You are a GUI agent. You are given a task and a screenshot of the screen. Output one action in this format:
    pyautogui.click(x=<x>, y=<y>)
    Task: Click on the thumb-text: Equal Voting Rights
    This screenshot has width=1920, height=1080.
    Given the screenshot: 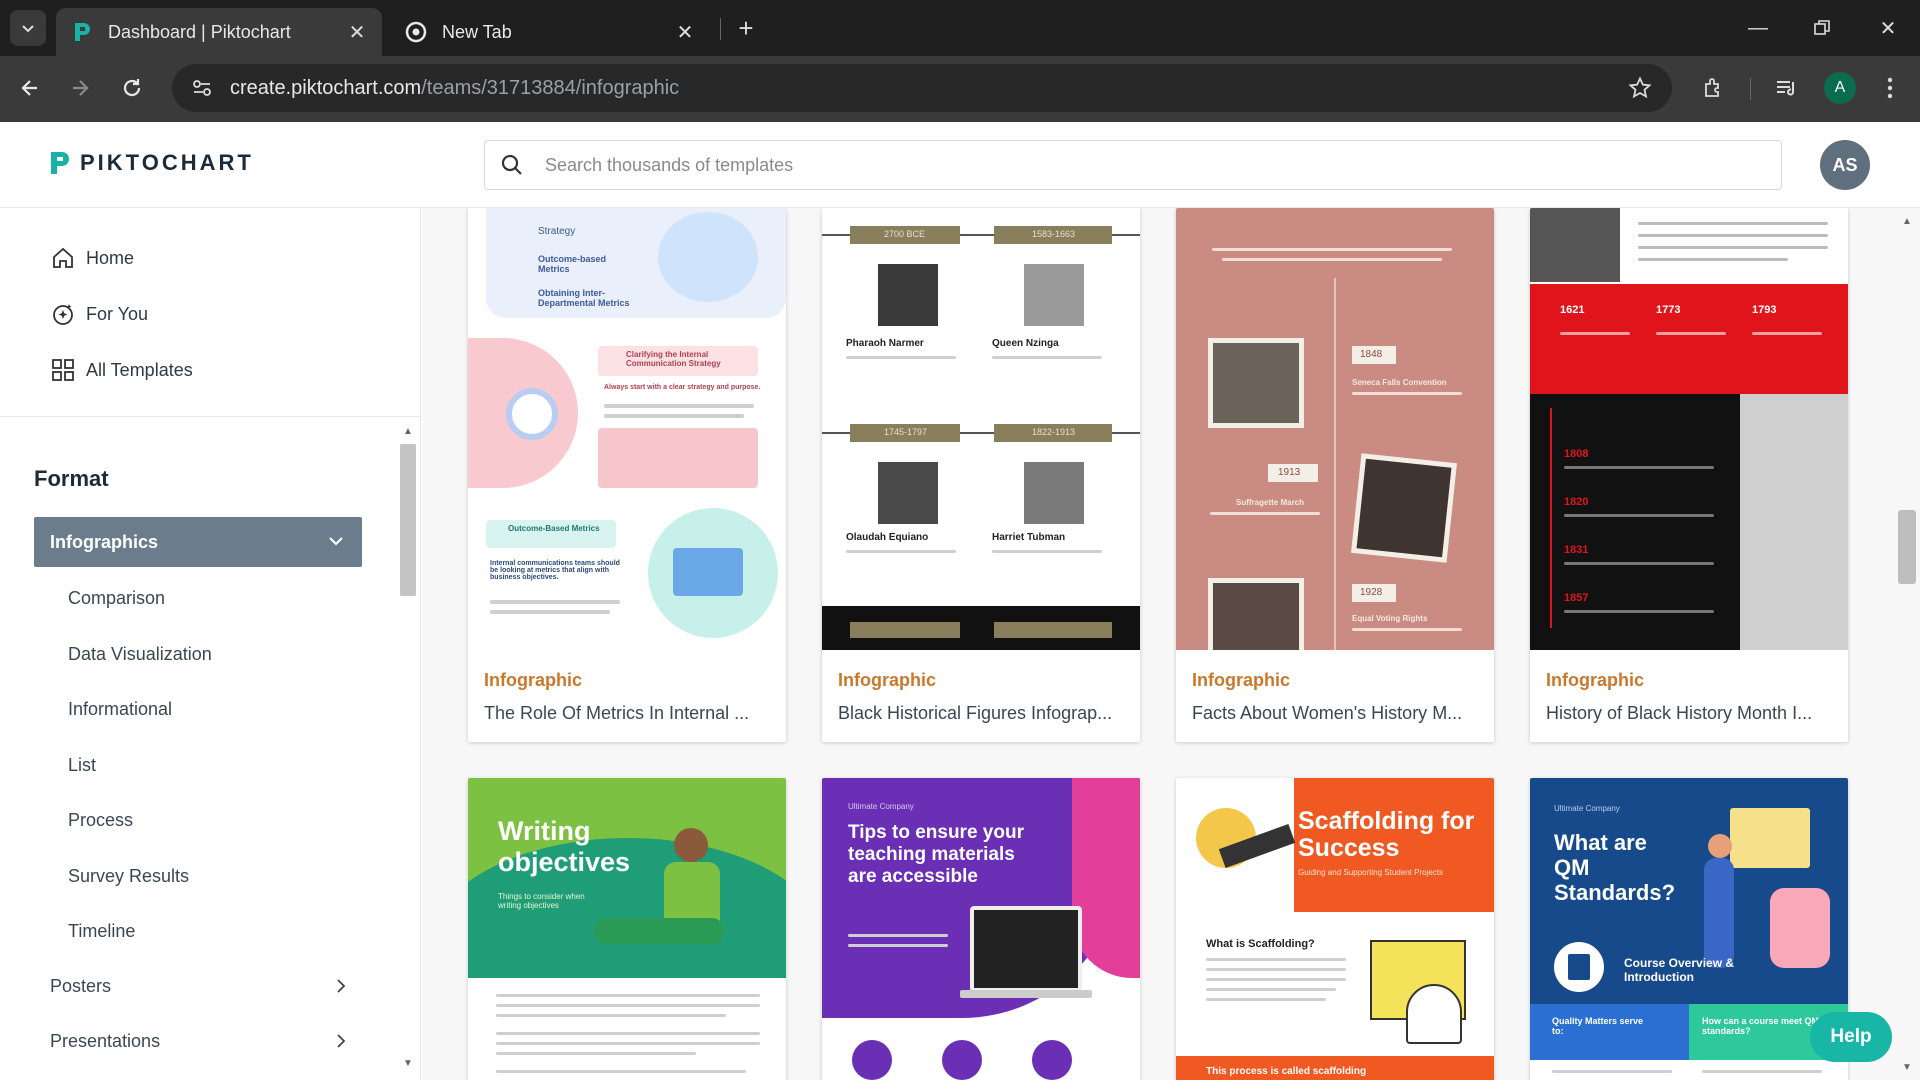 What is the action you would take?
    pyautogui.click(x=1390, y=618)
    